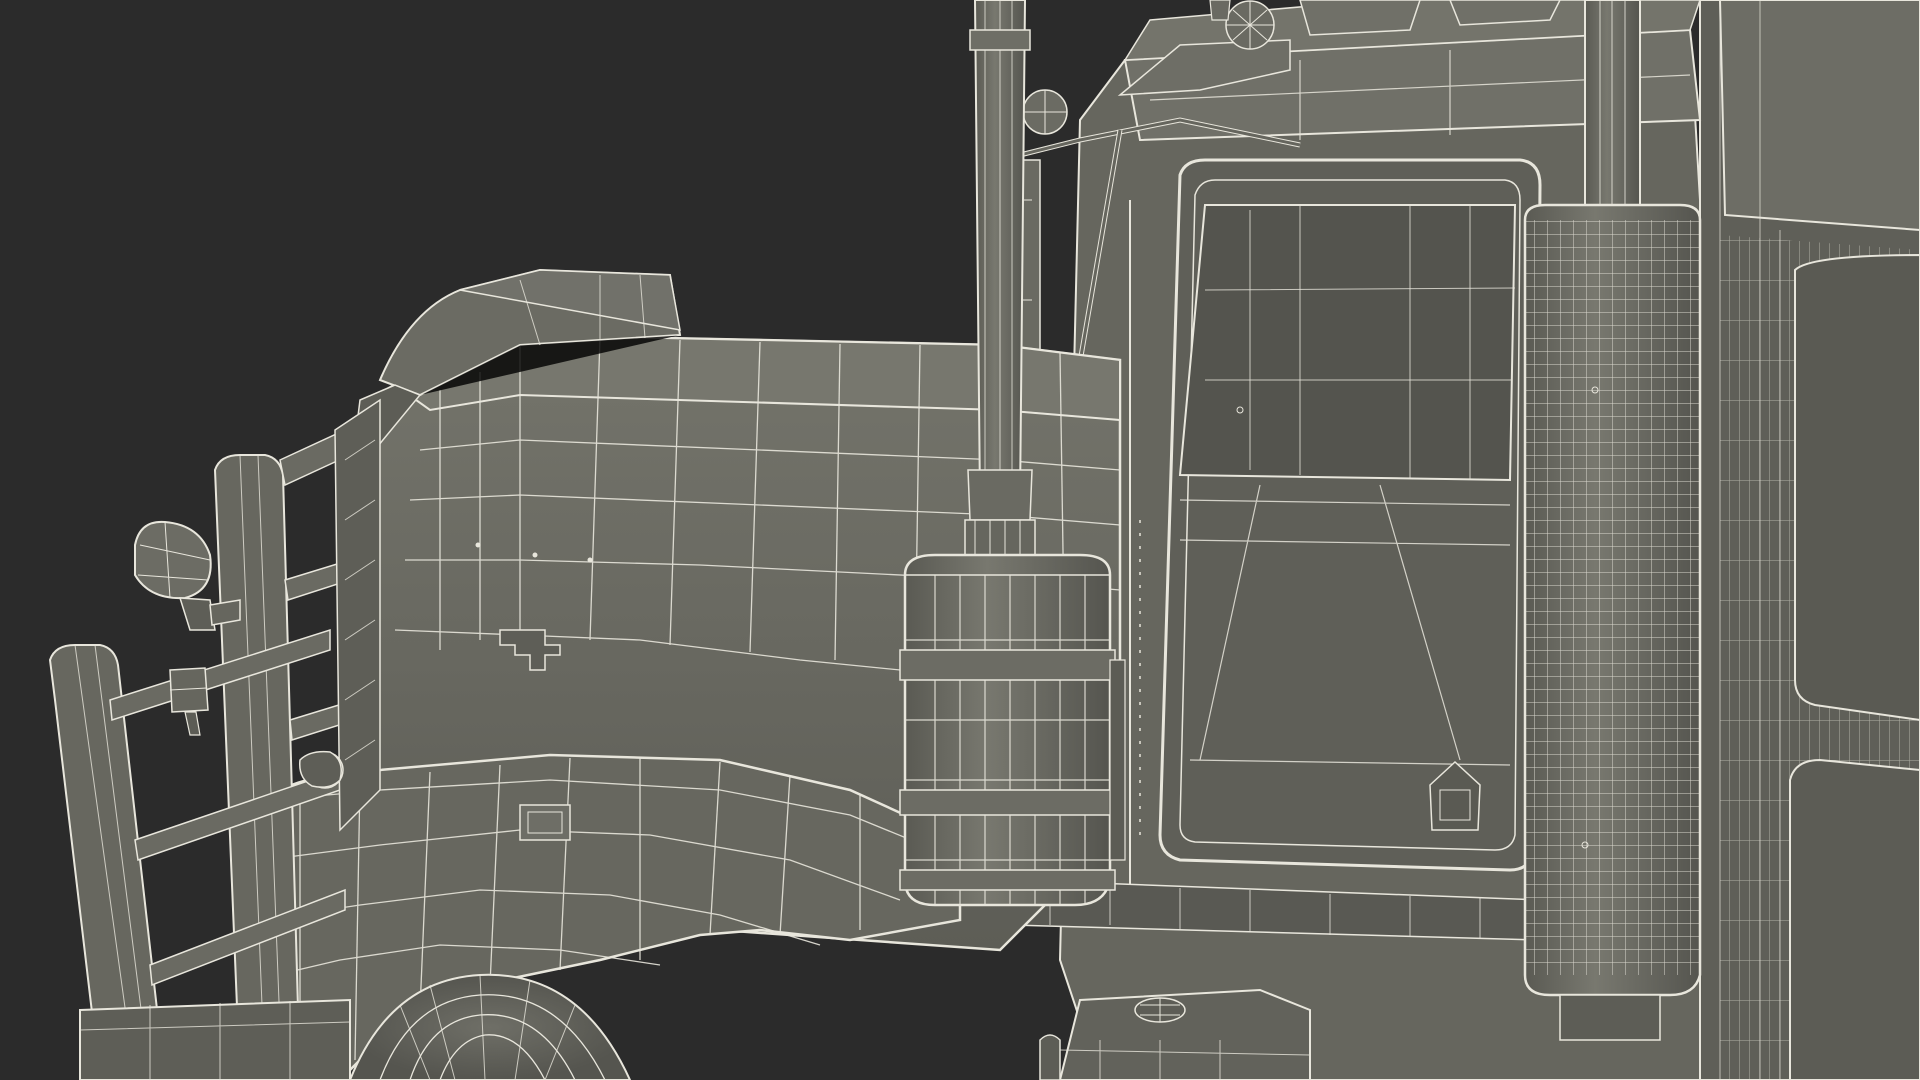 This screenshot has width=1920, height=1080. What do you see at coordinates (189, 701) in the screenshot?
I see `marker-light` at bounding box center [189, 701].